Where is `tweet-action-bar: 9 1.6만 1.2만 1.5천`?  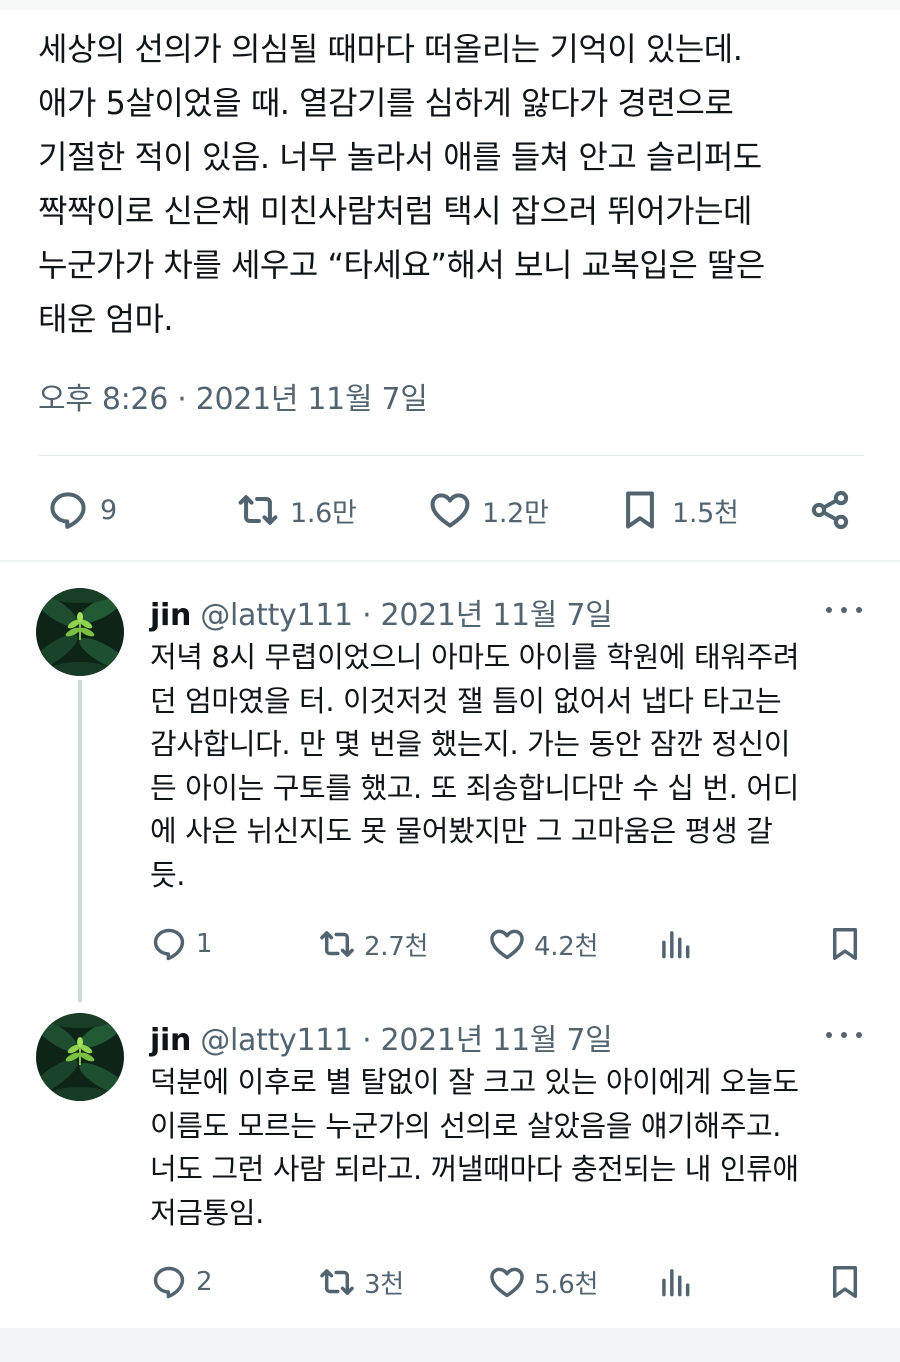 tweet-action-bar: 9 1.6만 1.2만 1.5천 is located at coordinates (450, 510).